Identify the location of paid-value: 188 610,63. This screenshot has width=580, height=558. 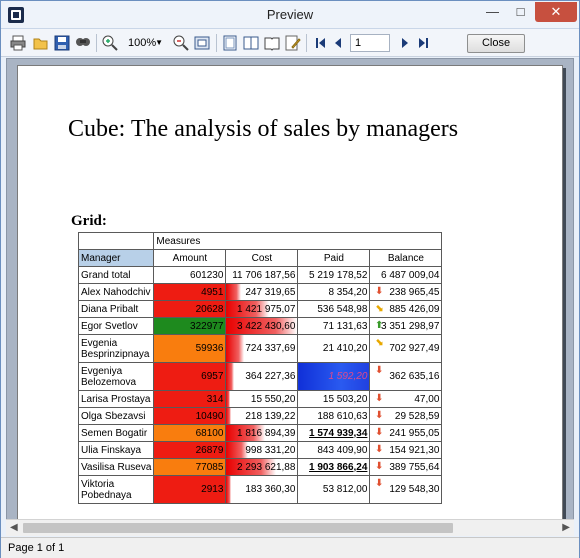
(342, 416).